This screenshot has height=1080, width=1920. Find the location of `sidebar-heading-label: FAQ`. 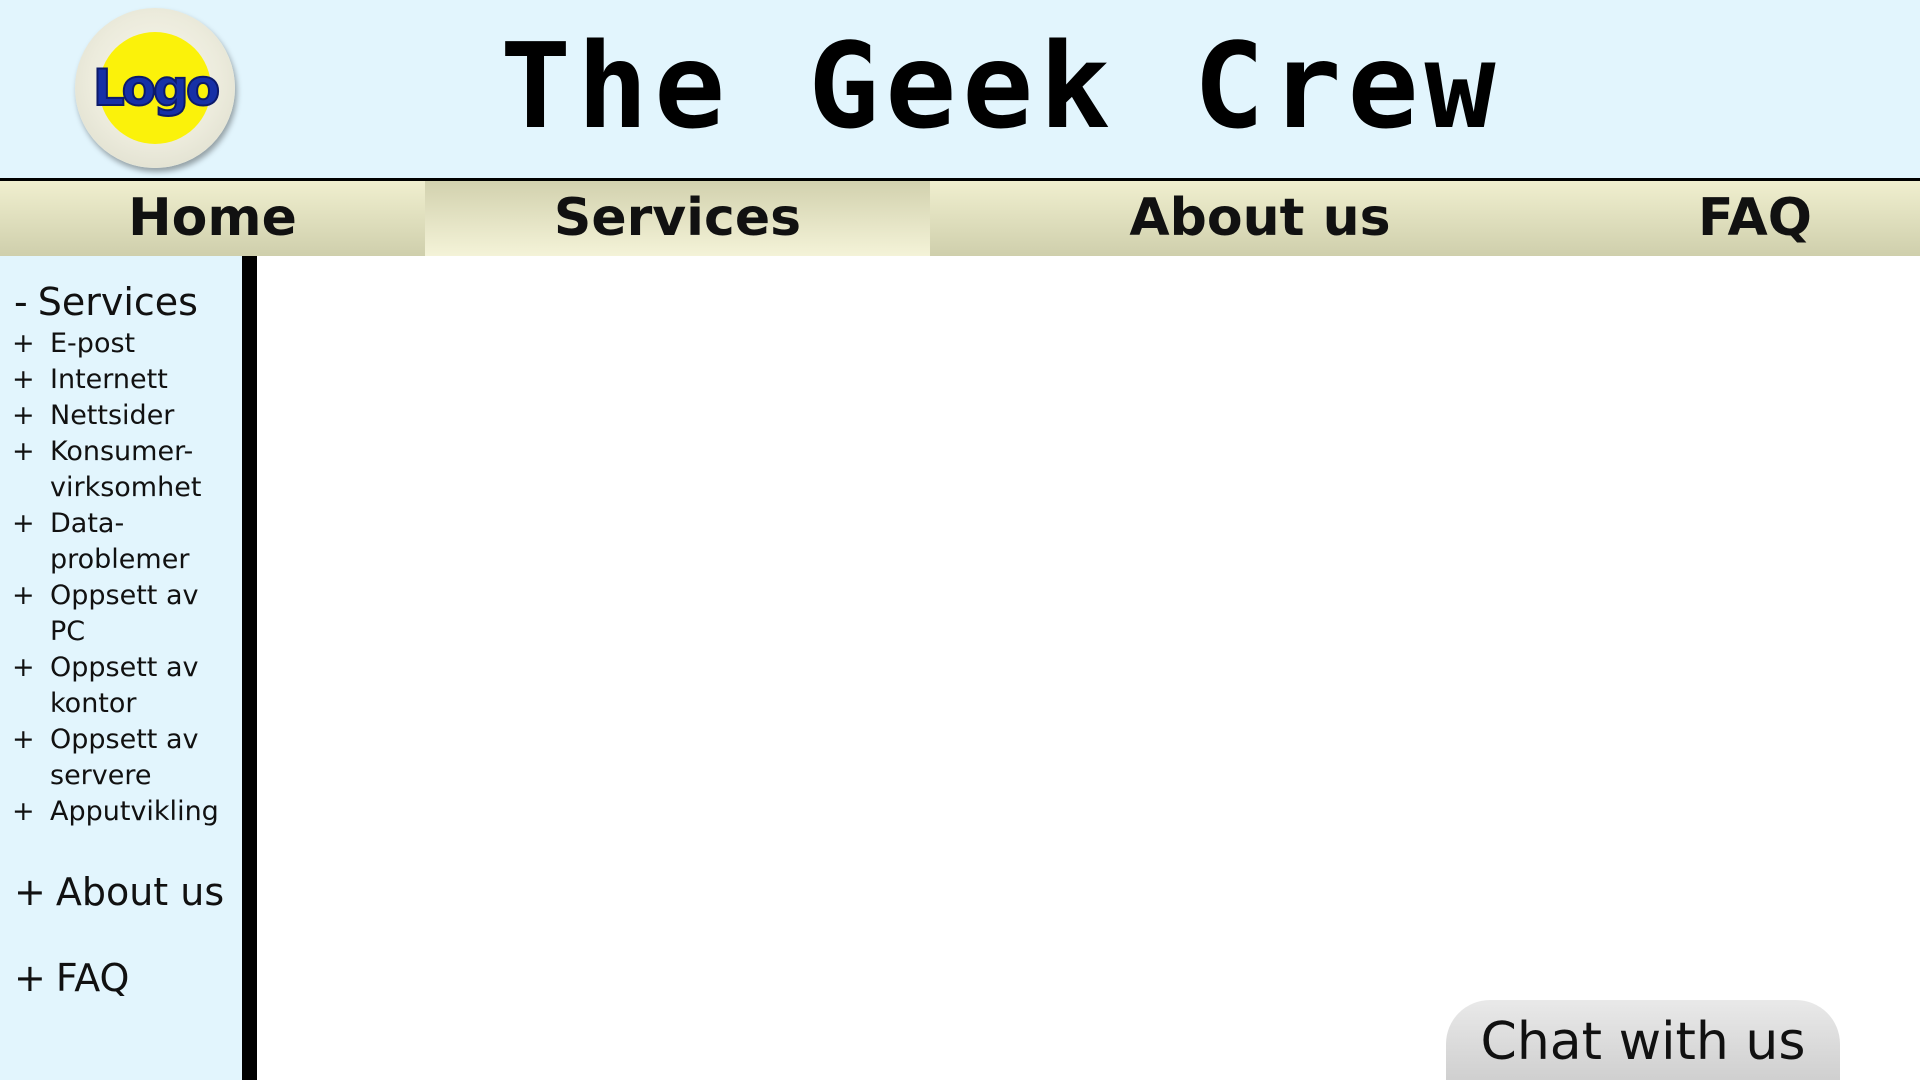

sidebar-heading-label: FAQ is located at coordinates (92, 978).